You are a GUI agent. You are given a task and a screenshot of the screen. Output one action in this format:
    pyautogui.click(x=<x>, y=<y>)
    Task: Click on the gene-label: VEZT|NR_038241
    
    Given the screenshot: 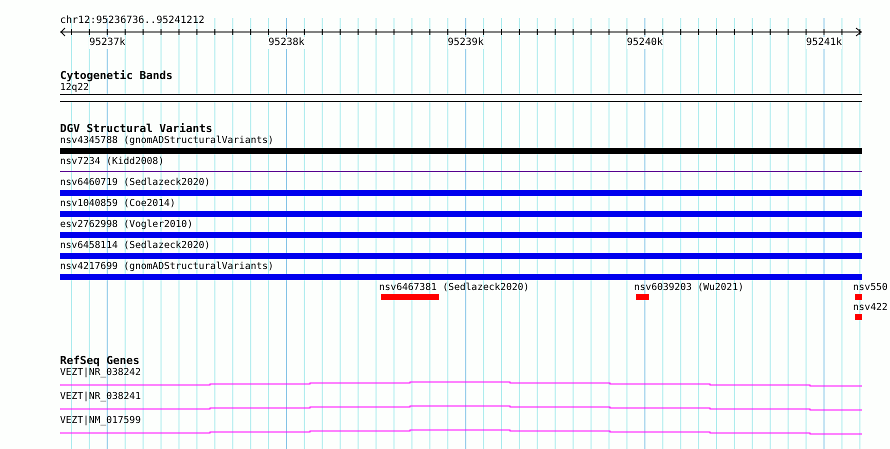 What is the action you would take?
    pyautogui.click(x=100, y=397)
    